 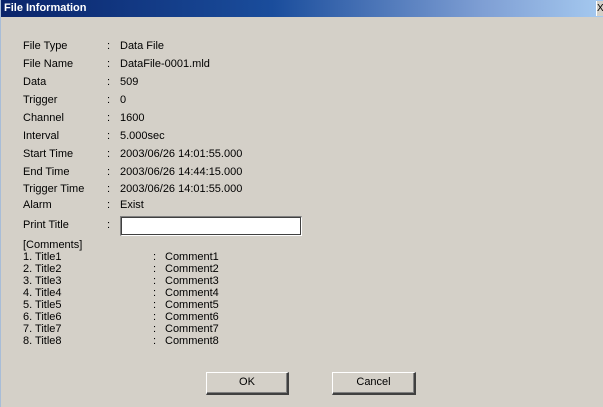 I want to click on comment-text: Comment4, so click(x=192, y=293).